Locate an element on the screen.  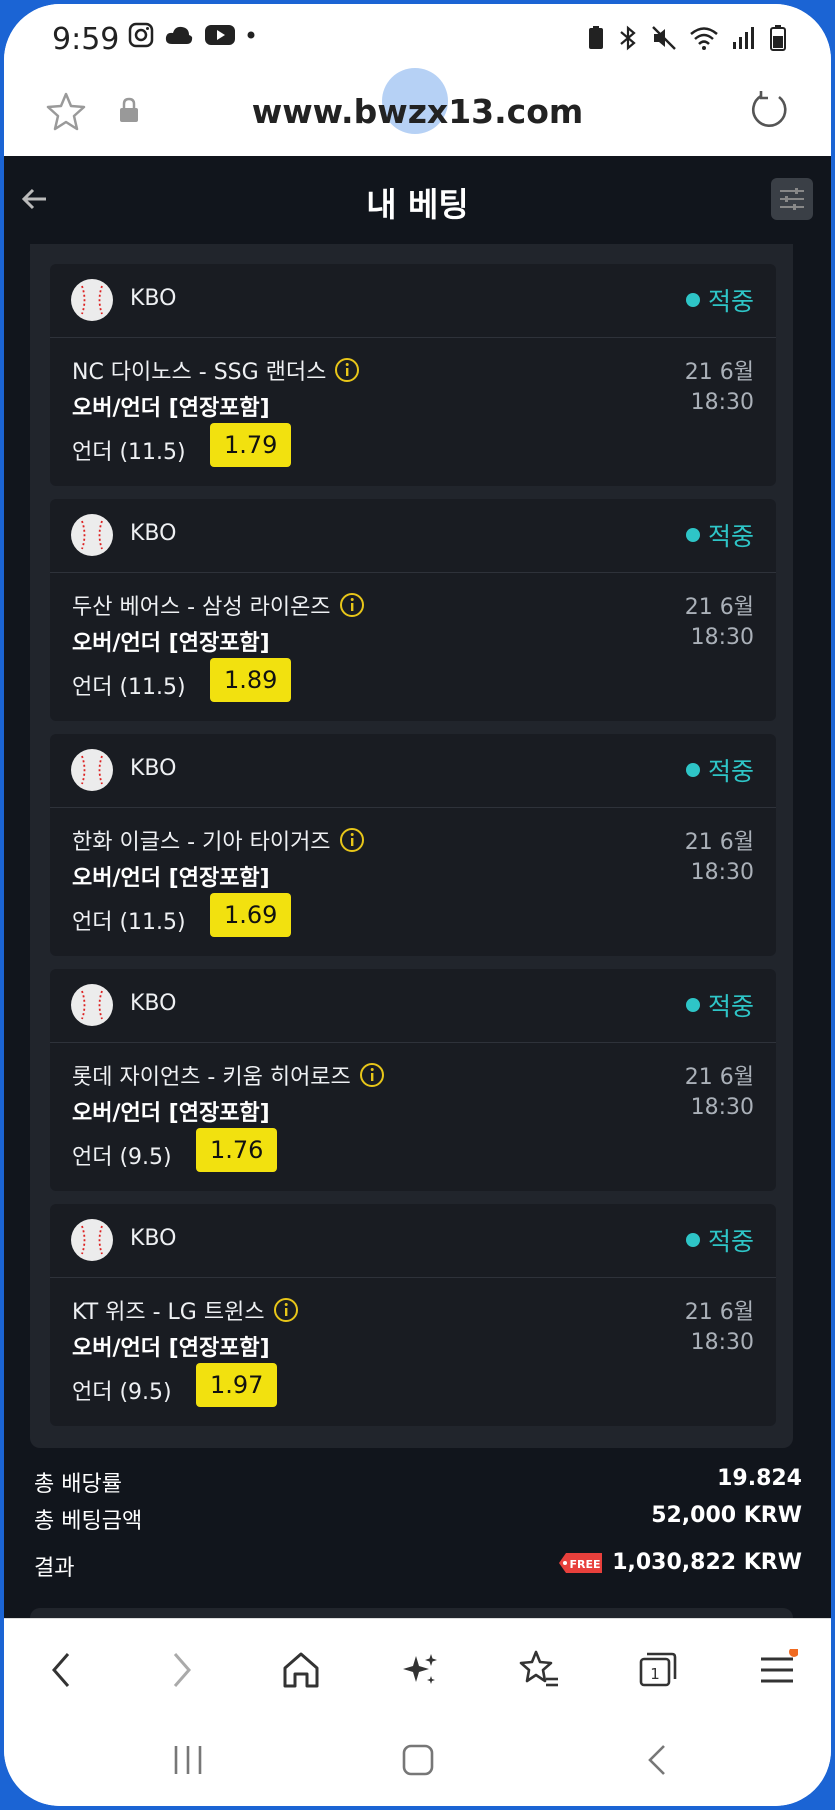
menu-icon is located at coordinates (779, 1666).